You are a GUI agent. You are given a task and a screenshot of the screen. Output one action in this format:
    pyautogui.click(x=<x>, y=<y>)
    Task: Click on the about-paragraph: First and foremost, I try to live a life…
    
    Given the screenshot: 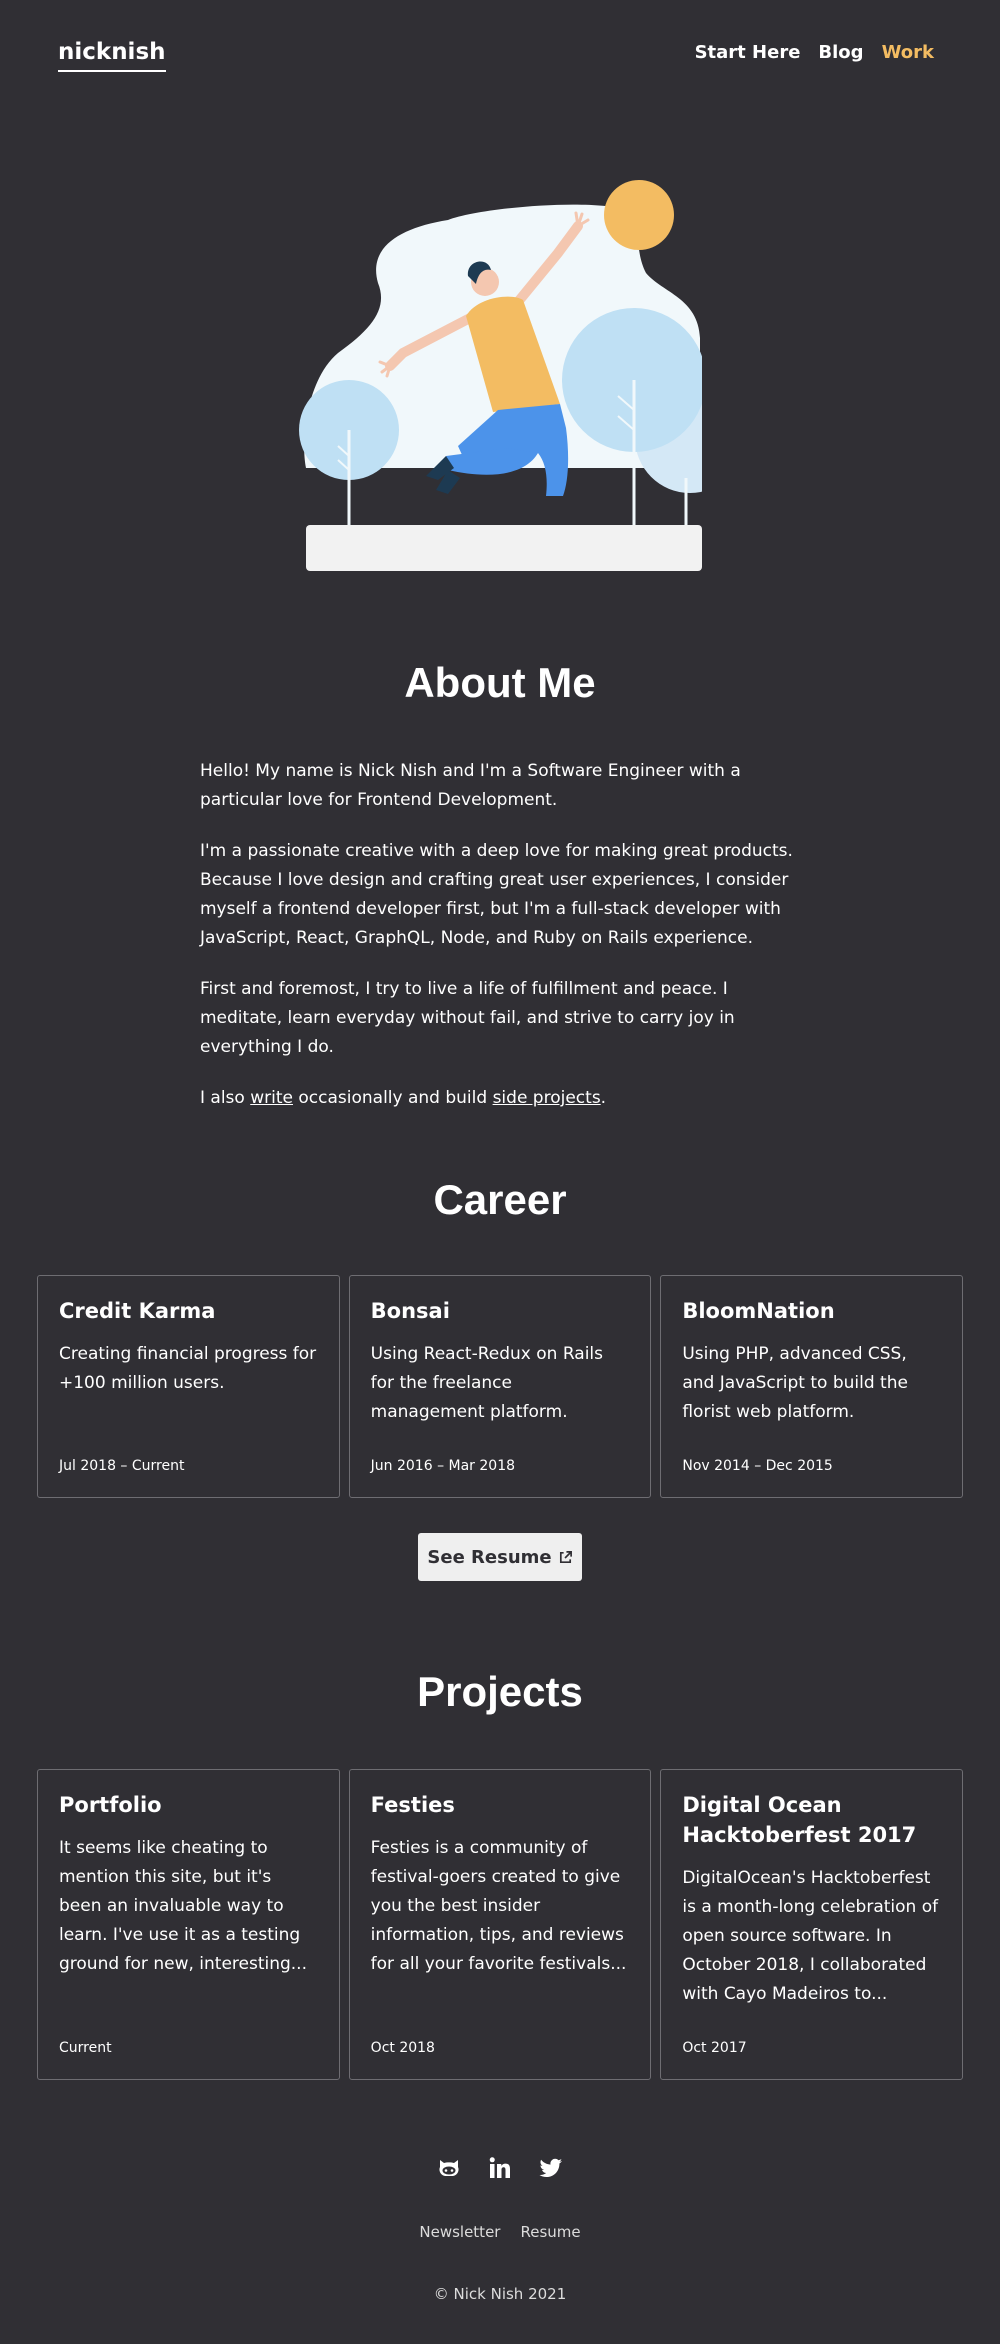 What is the action you would take?
    pyautogui.click(x=467, y=1018)
    